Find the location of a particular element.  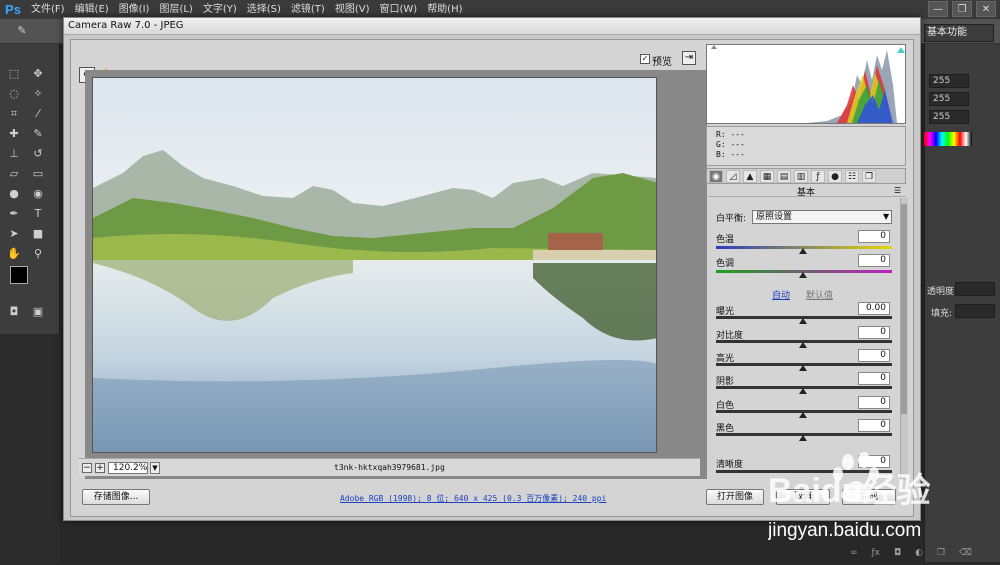

screen-mode-icon: ▣ is located at coordinates (38, 312).